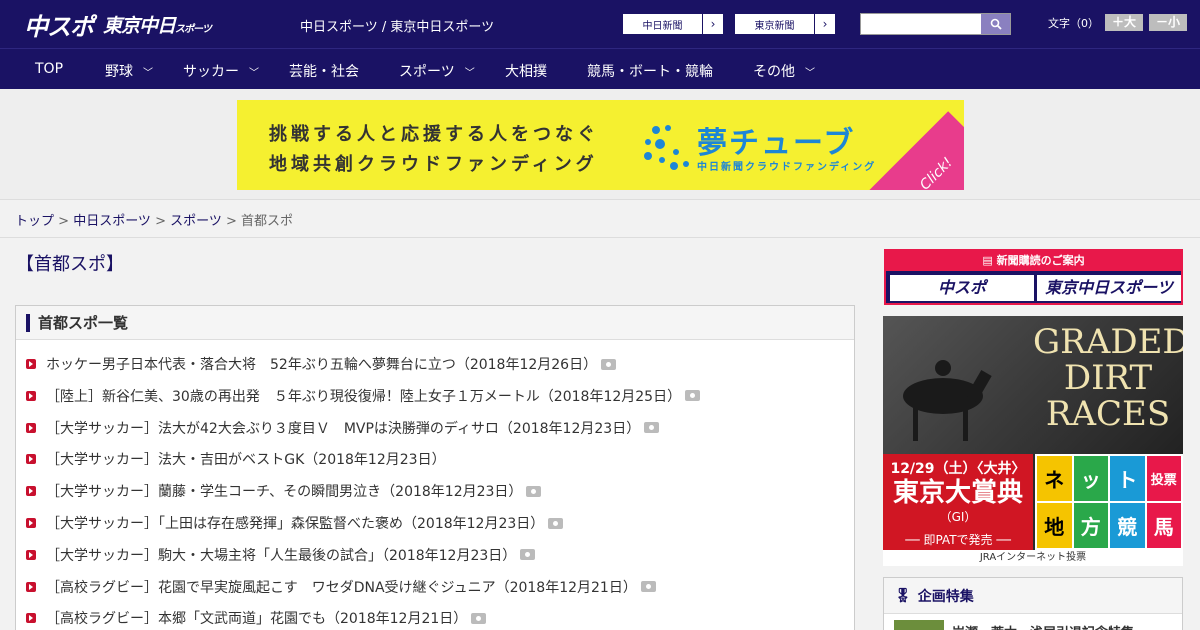 The height and width of the screenshot is (630, 1200). Describe the element at coordinates (434, 134) in the screenshot. I see `banner-line1: 挑戦する人と応援する人をつなぐ` at that location.